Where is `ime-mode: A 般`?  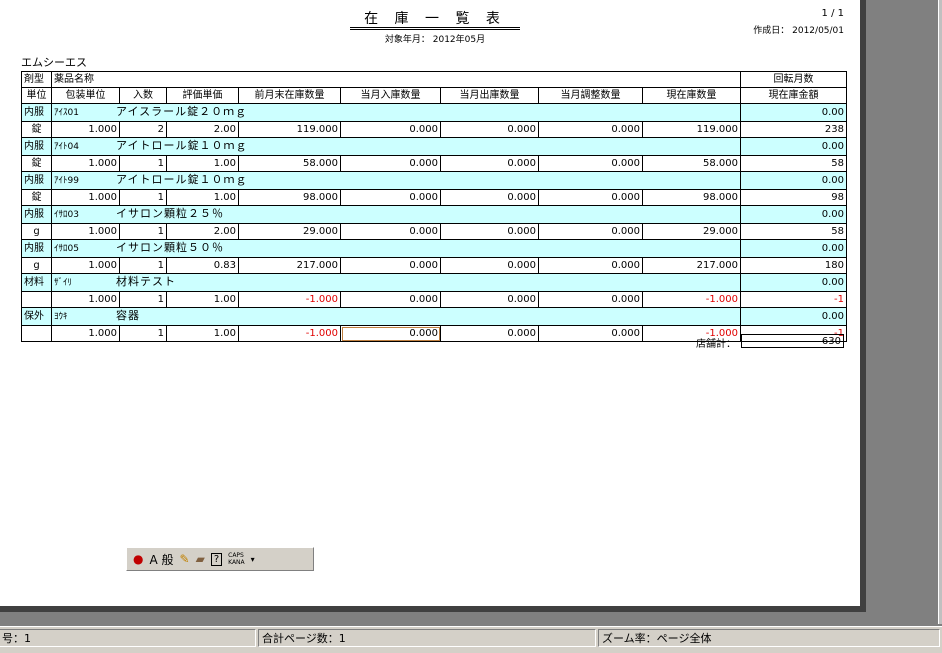 ime-mode: A 般 is located at coordinates (161, 559).